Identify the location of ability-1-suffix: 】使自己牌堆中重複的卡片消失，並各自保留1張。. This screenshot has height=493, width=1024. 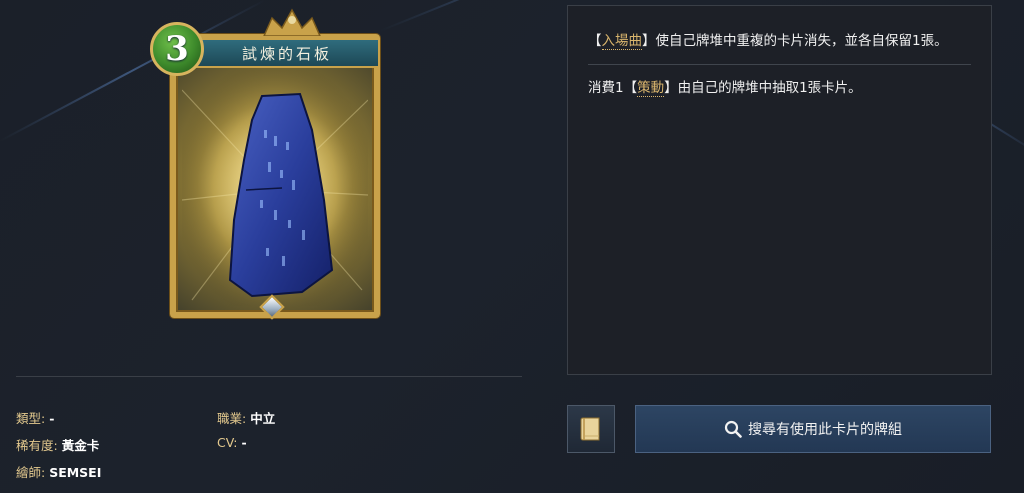
(795, 41).